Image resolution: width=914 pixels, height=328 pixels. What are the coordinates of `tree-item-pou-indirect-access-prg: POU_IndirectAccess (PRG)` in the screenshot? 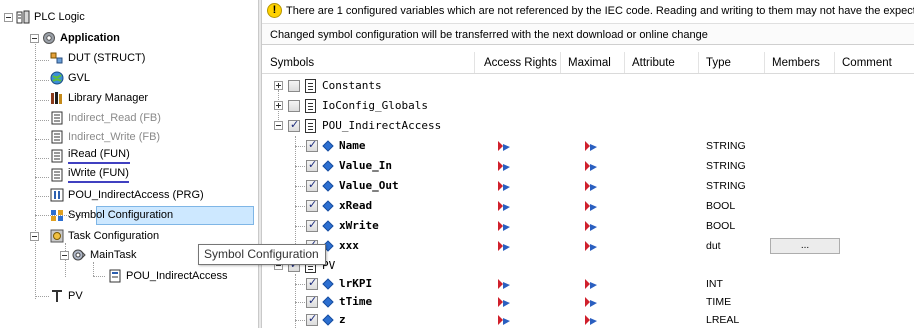 It's located at (115, 195).